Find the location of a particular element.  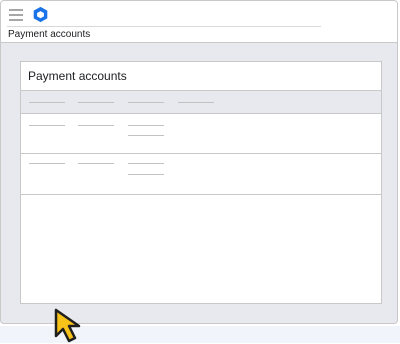

mouse-pointer-cursor-icon is located at coordinates (67, 325).